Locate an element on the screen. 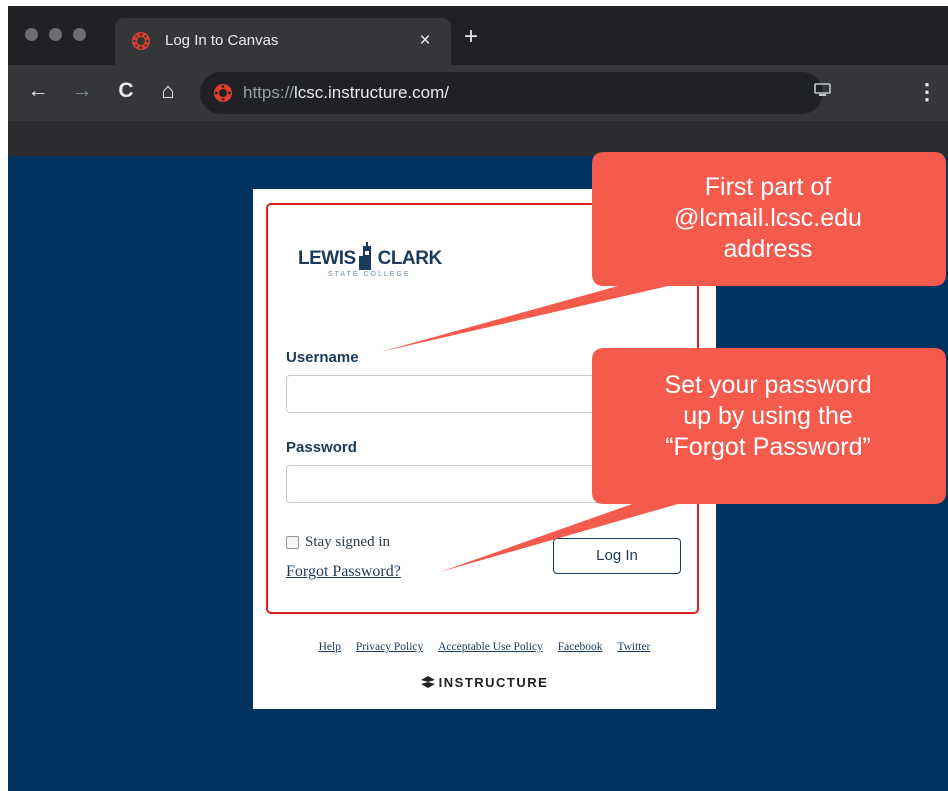  callout-username-line: First part of is located at coordinates (768, 187).